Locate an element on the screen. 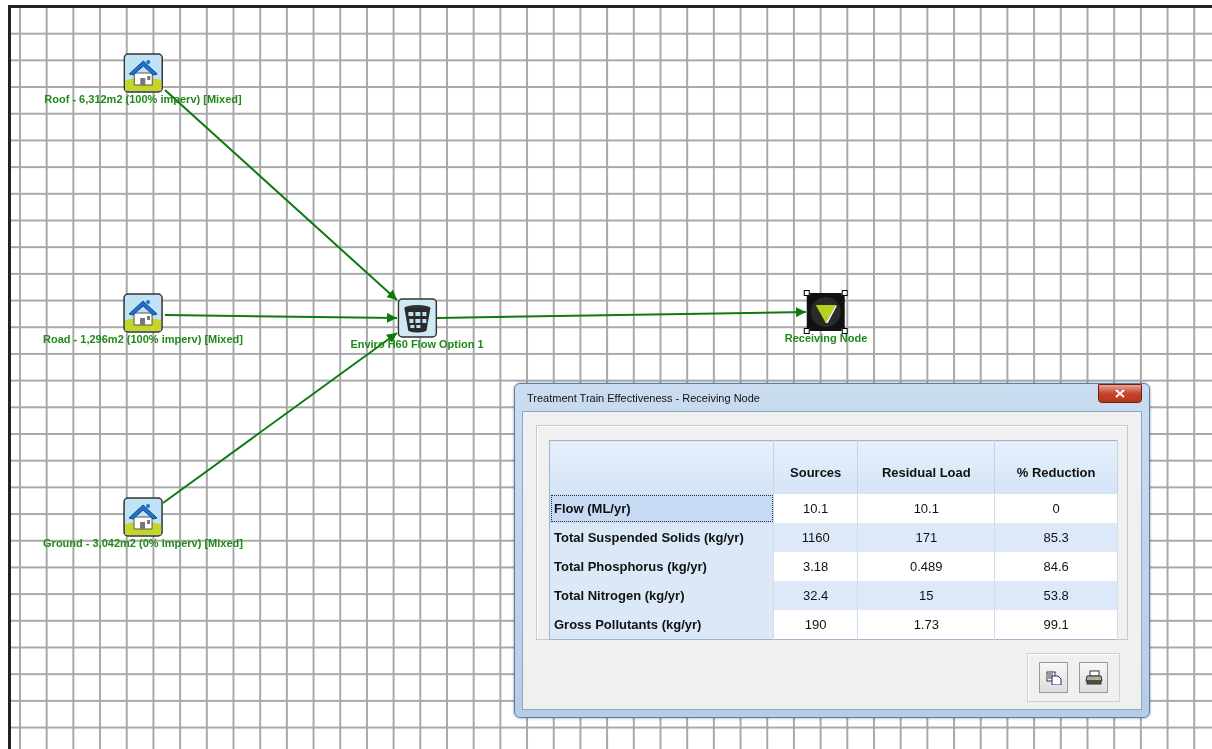 This screenshot has width=1212, height=749. table-cell: 85.3 is located at coordinates (1056, 537).